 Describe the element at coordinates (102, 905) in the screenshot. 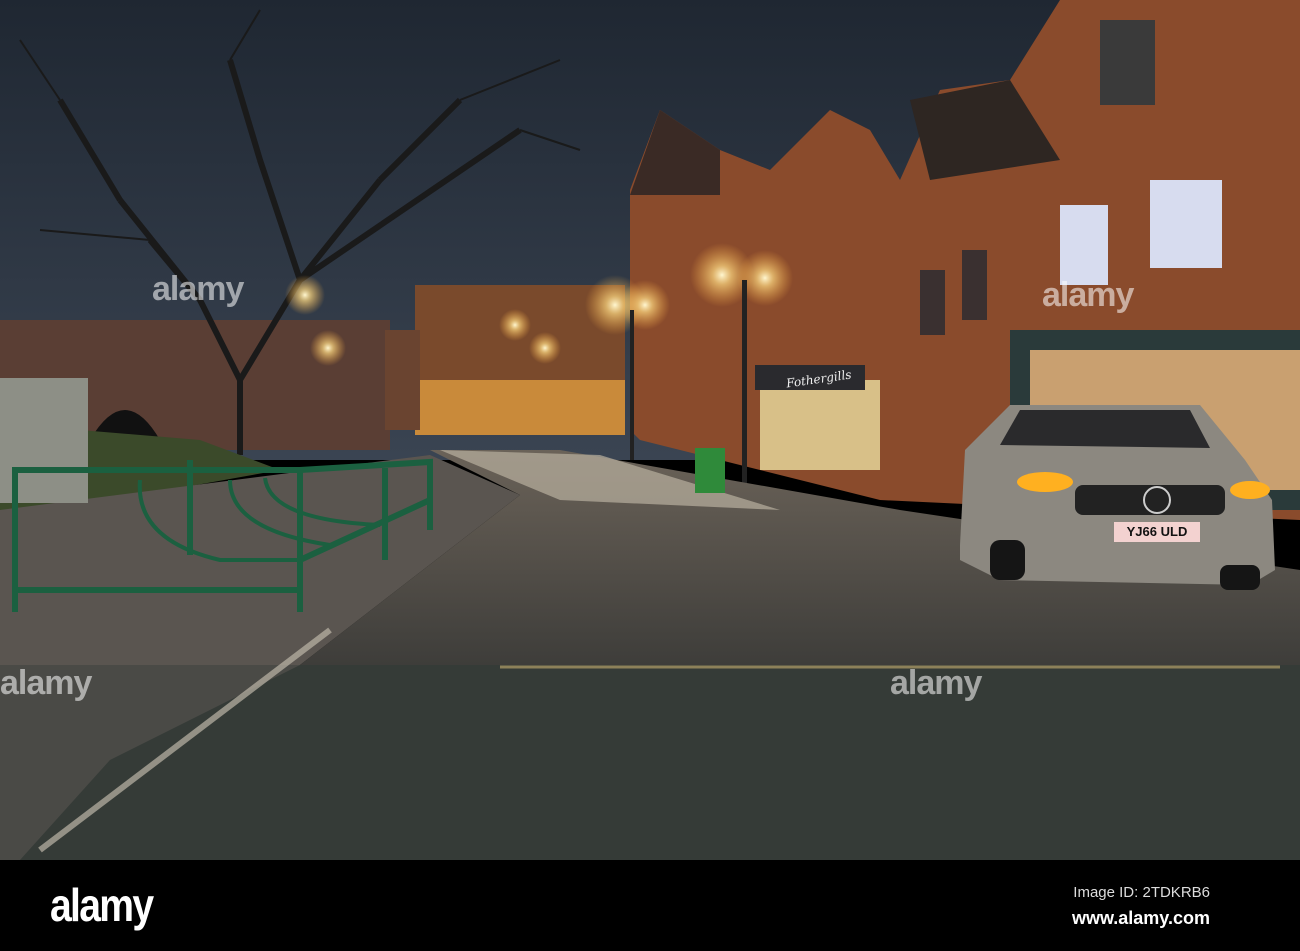

I see `alamy-logo: alamy` at that location.